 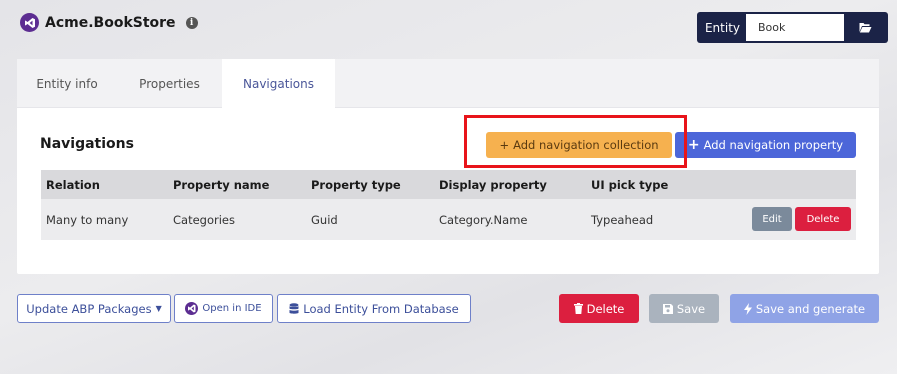 I want to click on cell-property-type: Guid, so click(x=324, y=219).